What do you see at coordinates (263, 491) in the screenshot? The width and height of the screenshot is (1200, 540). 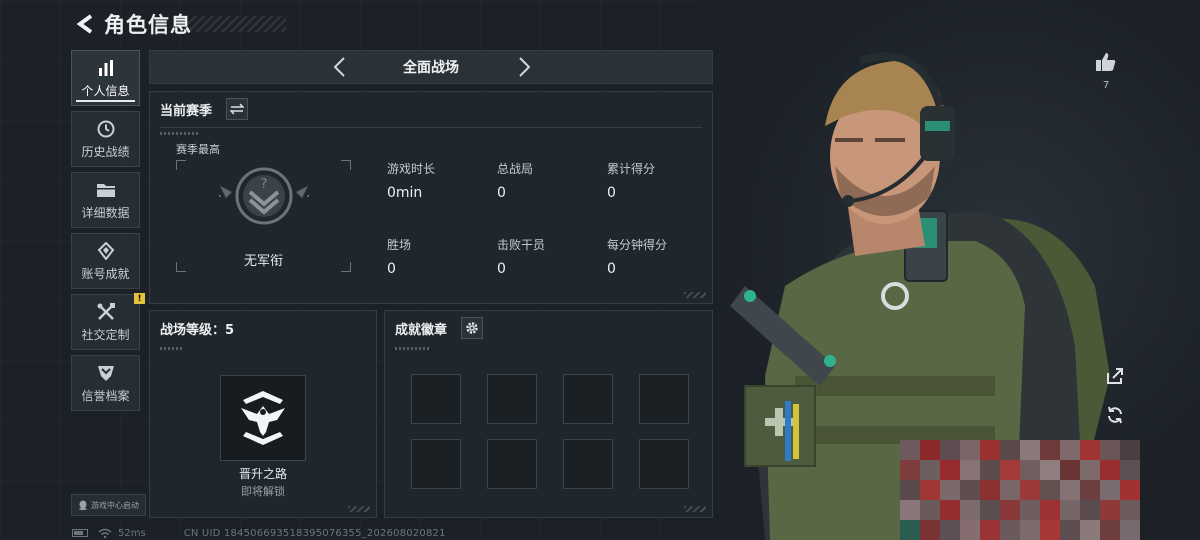 I see `level-status: 即将解锁` at bounding box center [263, 491].